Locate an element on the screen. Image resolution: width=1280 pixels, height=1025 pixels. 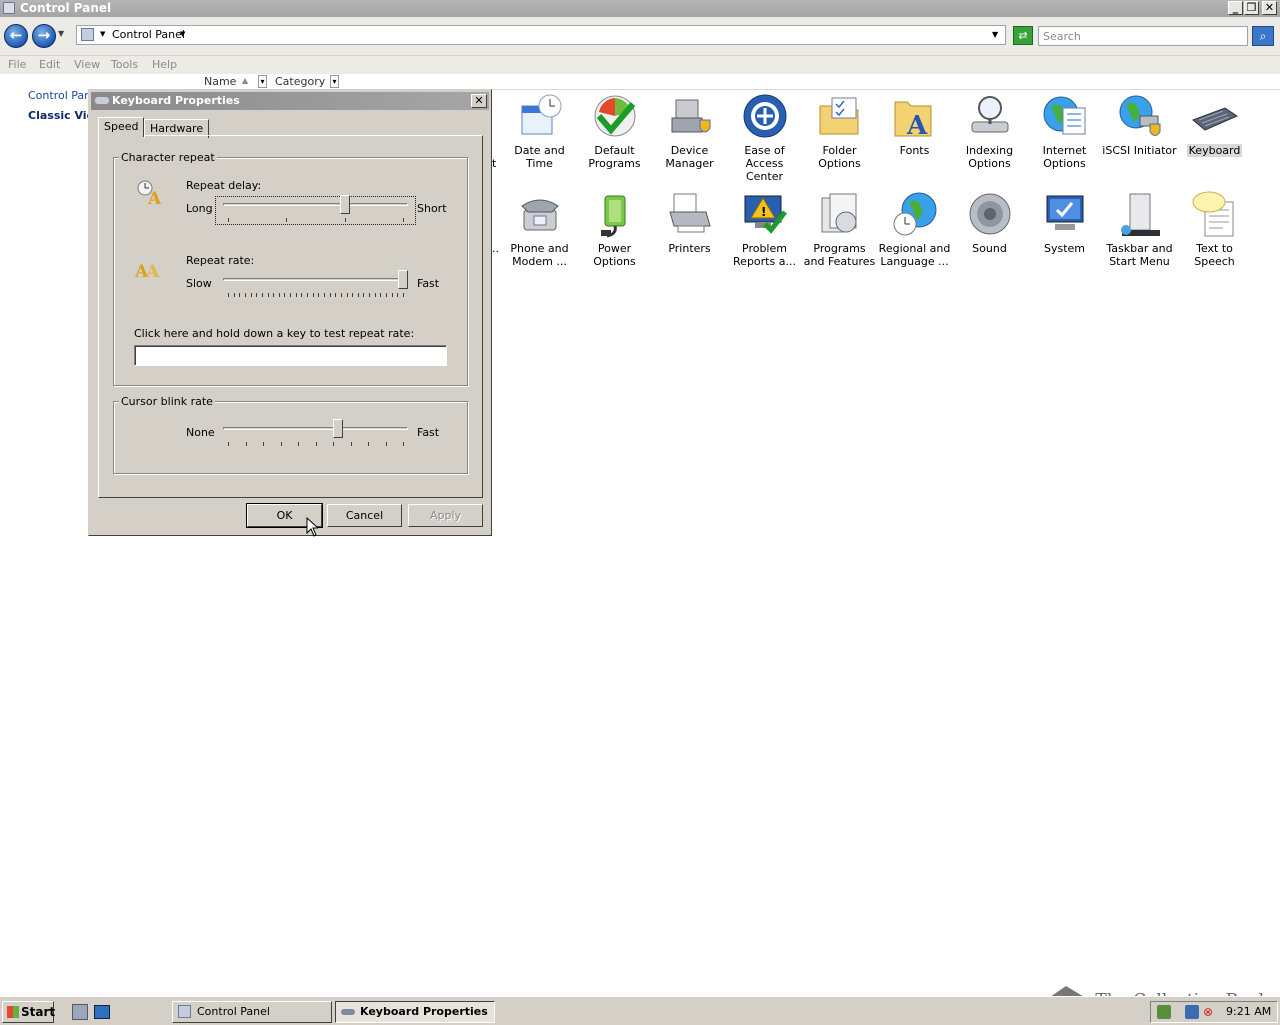
cancel-button: Cancel is located at coordinates (364, 515).